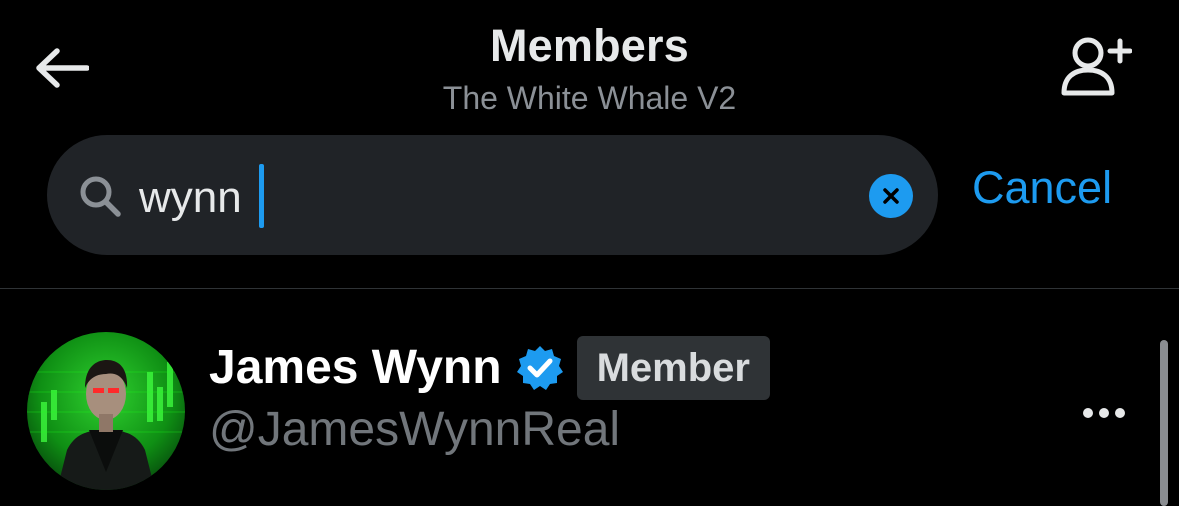  I want to click on clear-icon, so click(891, 196).